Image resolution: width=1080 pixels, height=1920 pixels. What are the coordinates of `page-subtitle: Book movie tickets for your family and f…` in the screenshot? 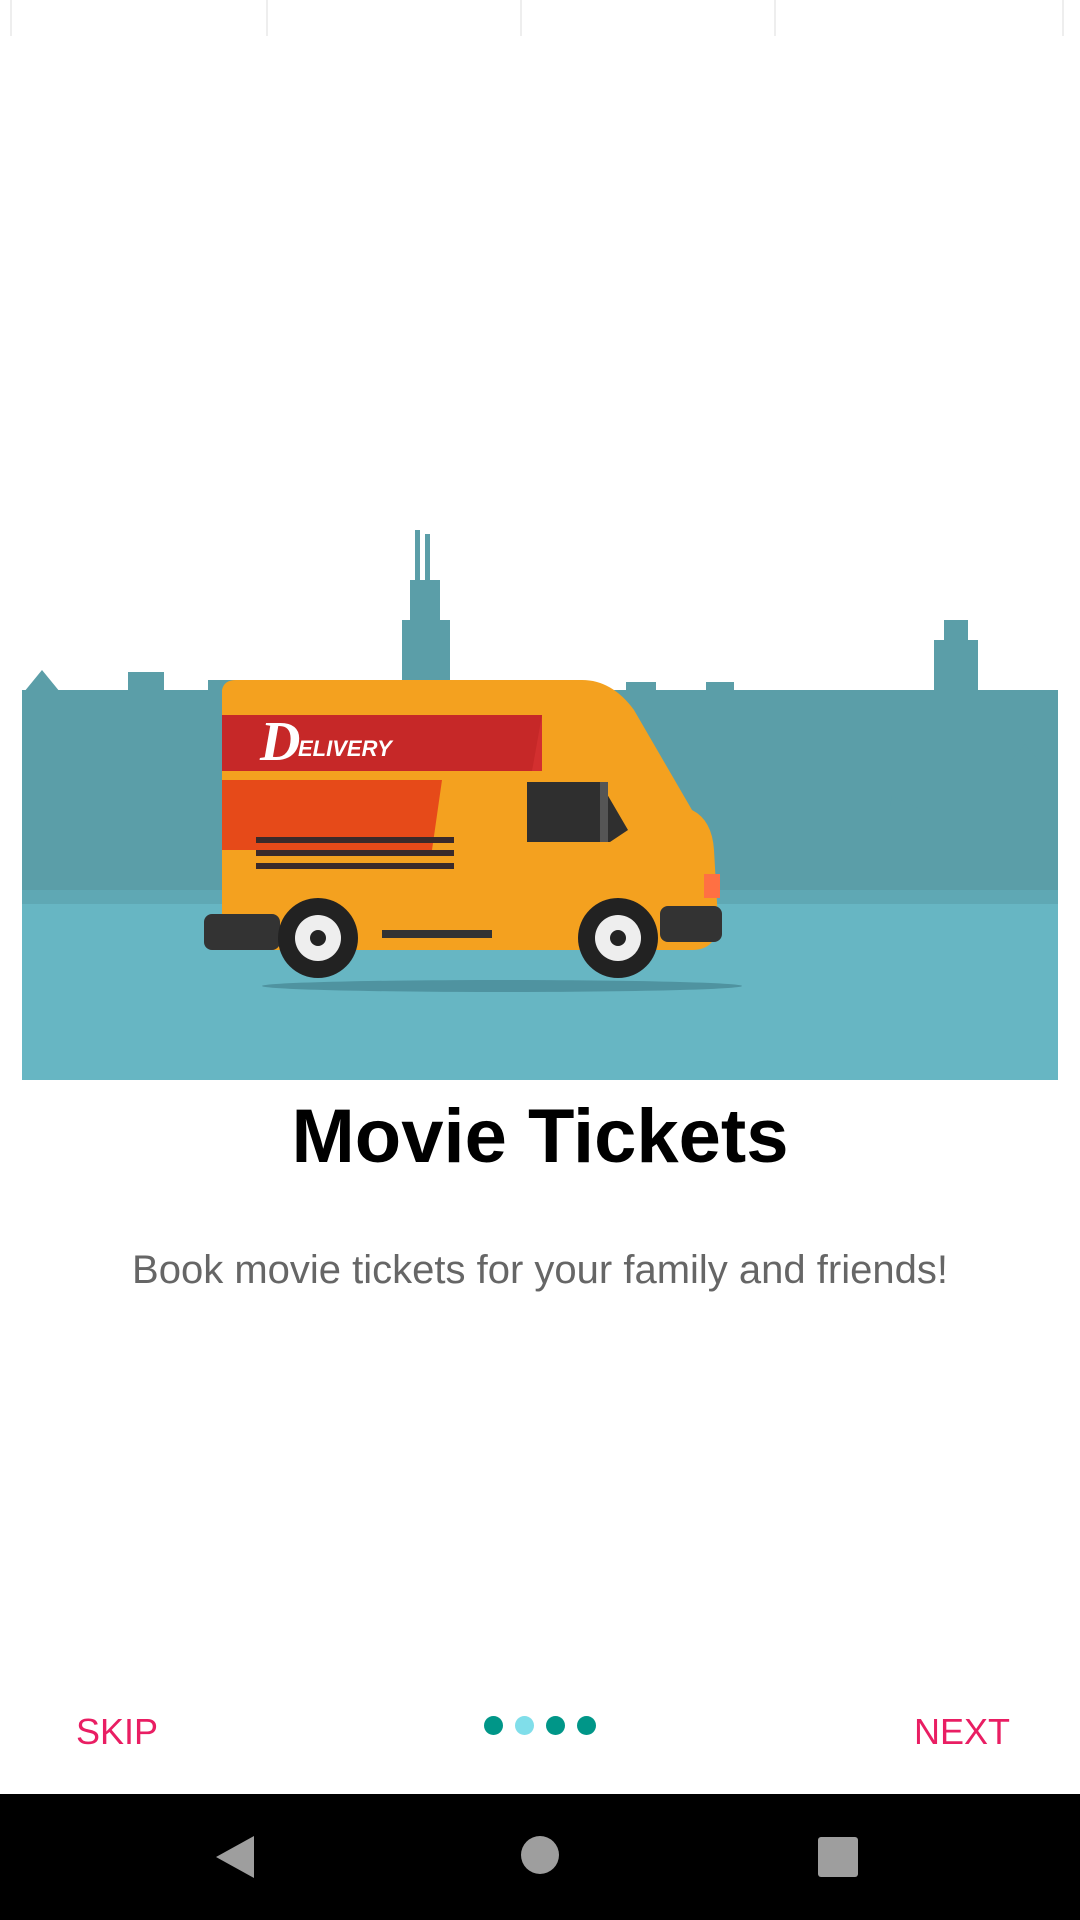 It's located at (540, 1270).